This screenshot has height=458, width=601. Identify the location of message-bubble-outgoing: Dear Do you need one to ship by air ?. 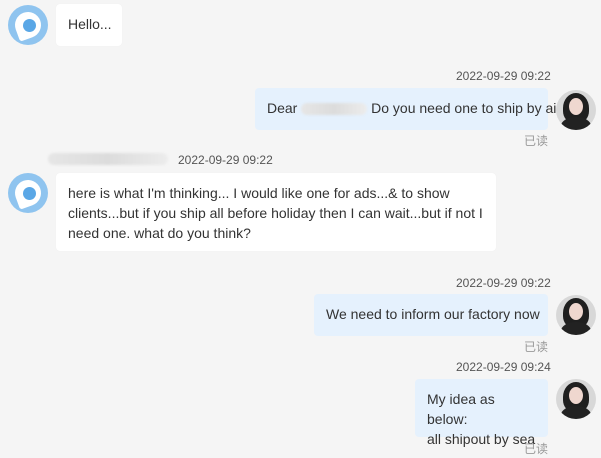
(414, 109).